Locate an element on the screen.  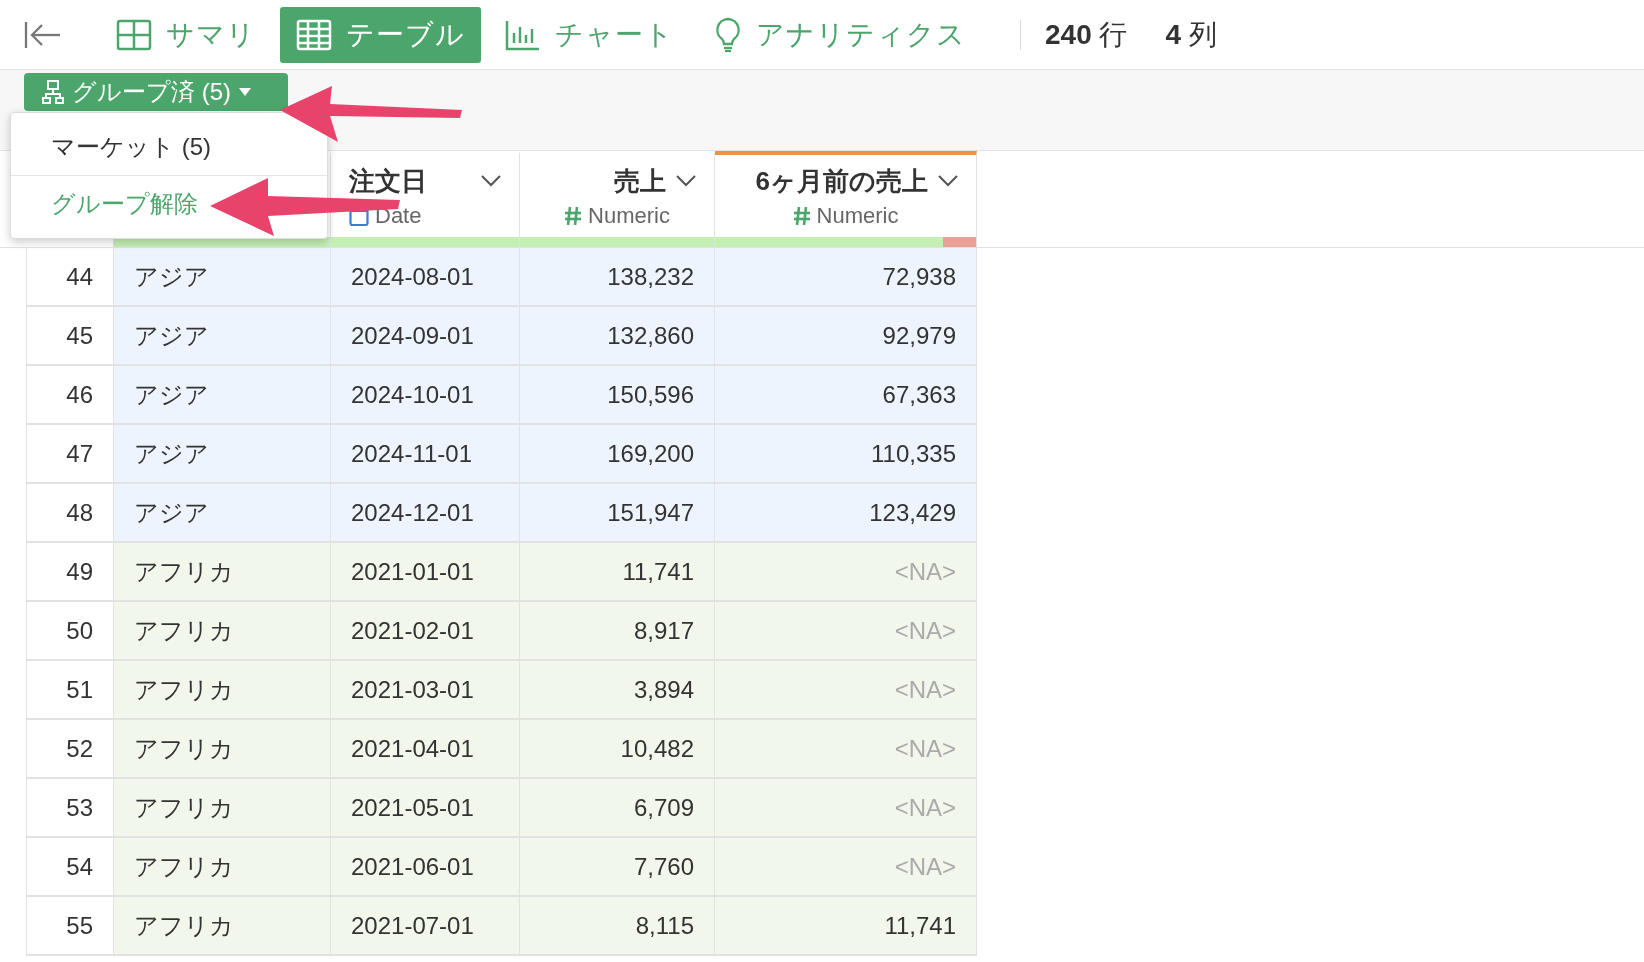
table-cell: 72,938 is located at coordinates (846, 276).